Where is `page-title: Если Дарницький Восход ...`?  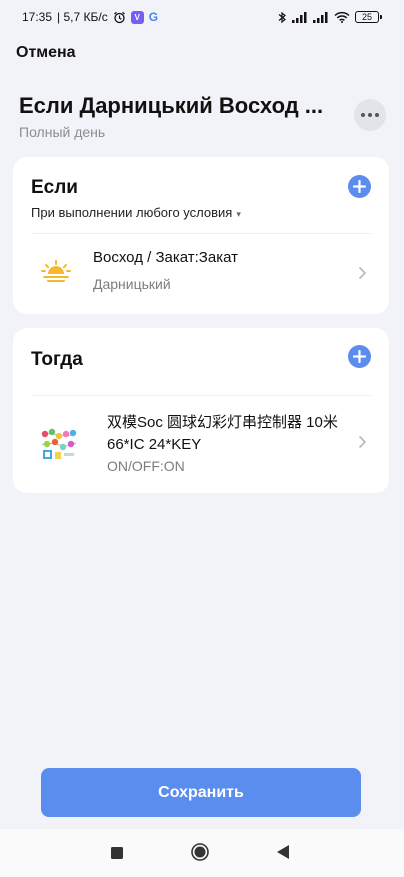
page-title: Если Дарницький Восход ... is located at coordinates (184, 106).